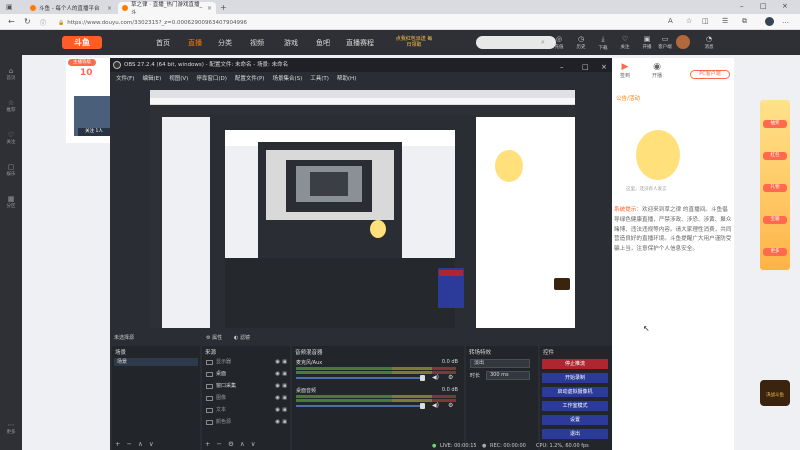  I want to click on menu-profile: 配置文件(P), so click(250, 78).